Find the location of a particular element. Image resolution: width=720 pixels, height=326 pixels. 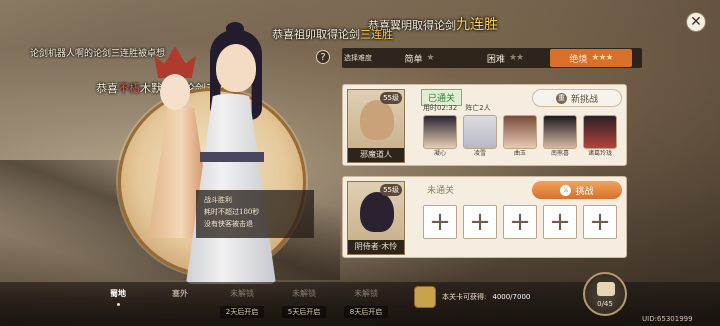

close-icon: ✕ is located at coordinates (696, 22).